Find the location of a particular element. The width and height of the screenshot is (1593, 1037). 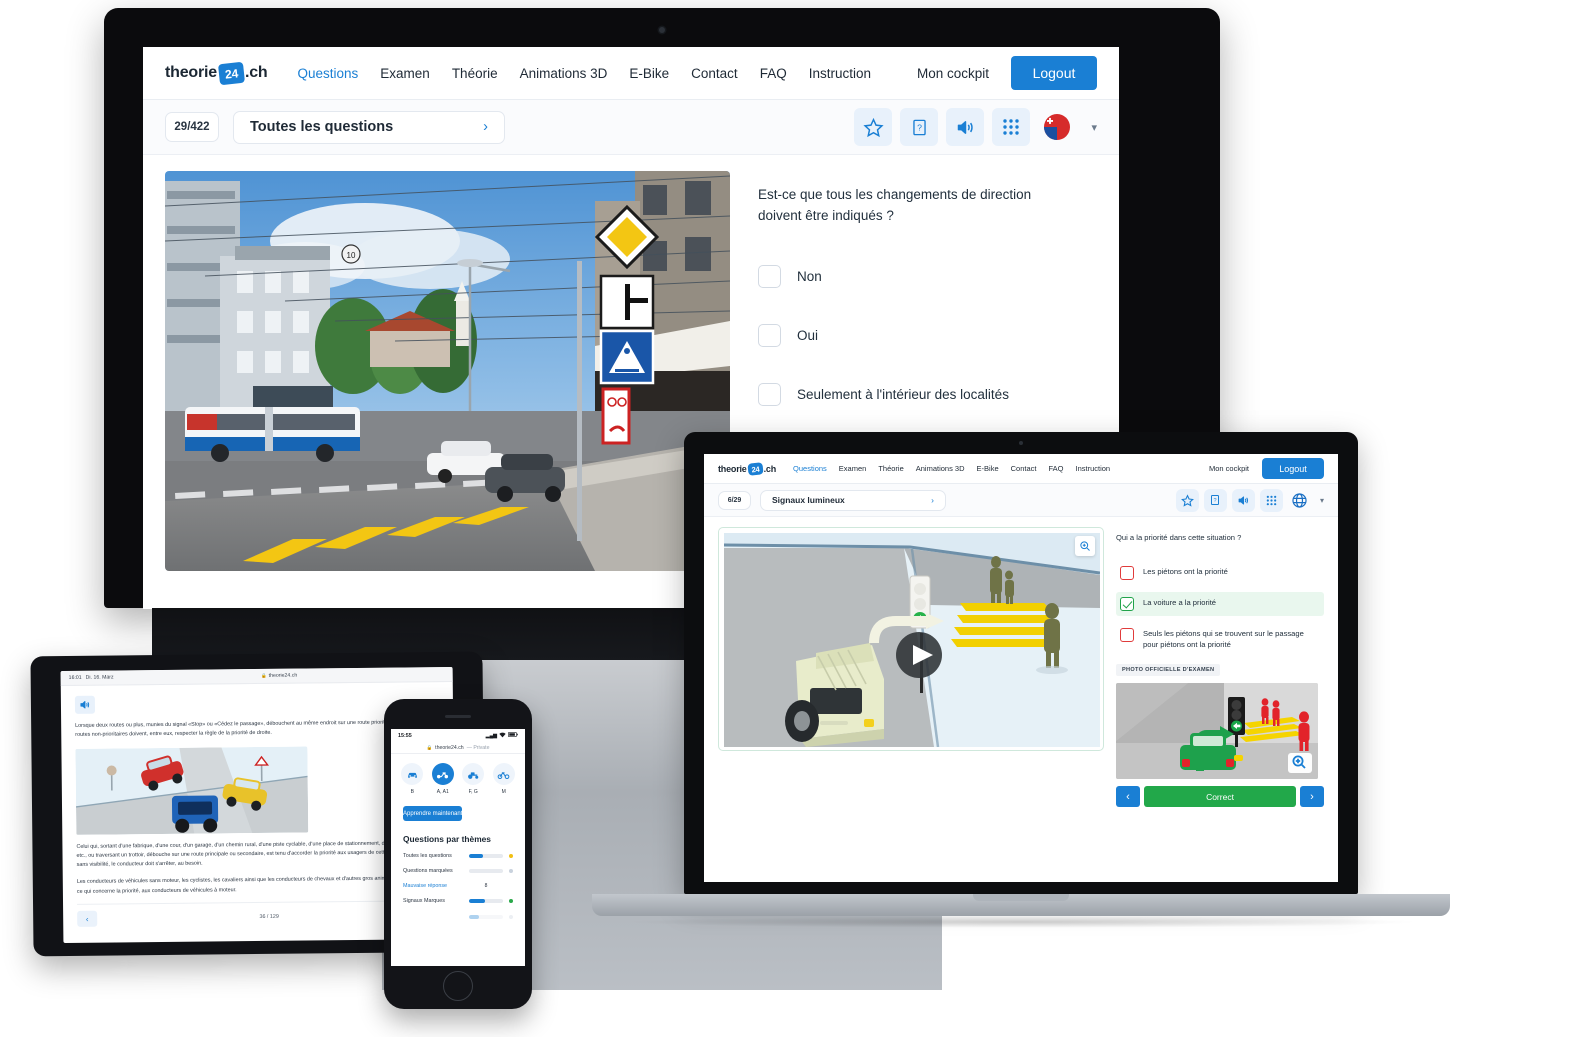

tractor-icon is located at coordinates (473, 774).